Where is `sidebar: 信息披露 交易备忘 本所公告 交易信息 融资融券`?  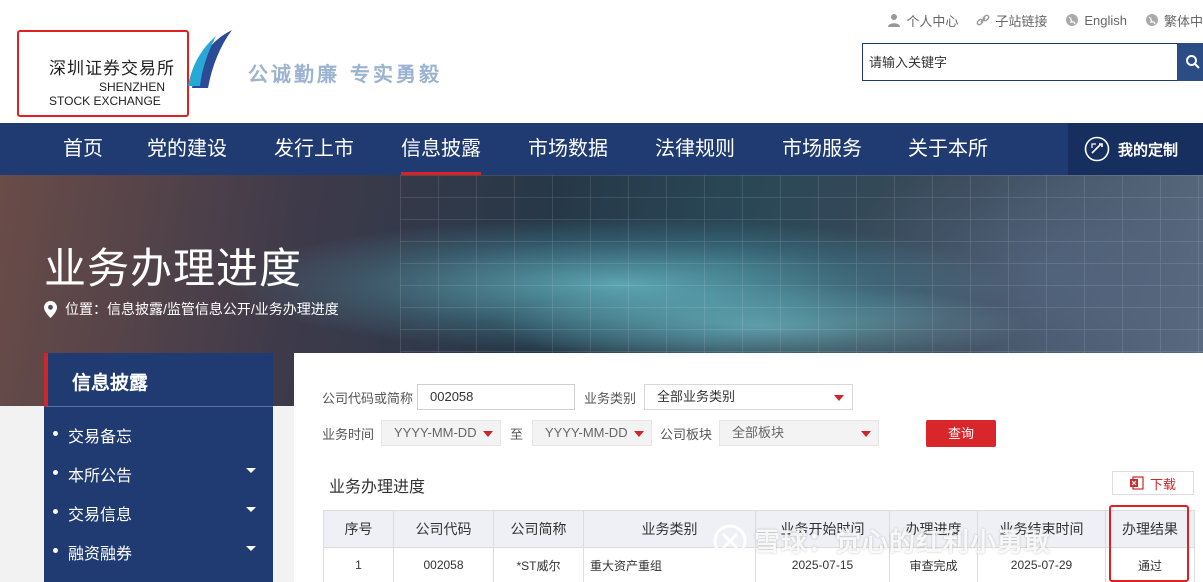 sidebar: 信息披露 交易备忘 本所公告 交易信息 融资融券 is located at coordinates (158, 467).